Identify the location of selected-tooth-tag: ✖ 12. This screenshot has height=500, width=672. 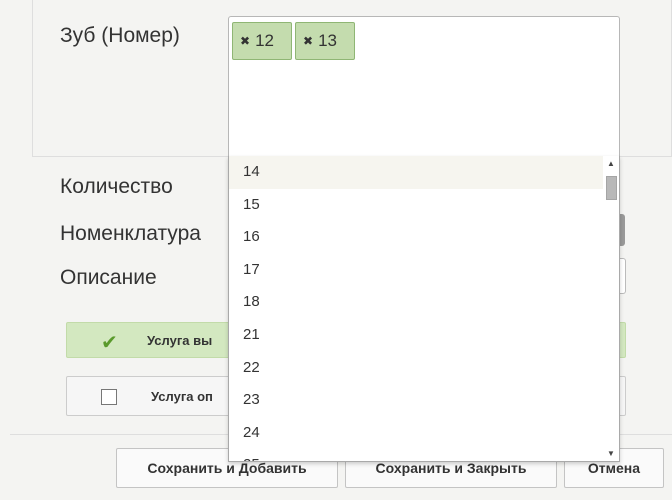
(262, 41).